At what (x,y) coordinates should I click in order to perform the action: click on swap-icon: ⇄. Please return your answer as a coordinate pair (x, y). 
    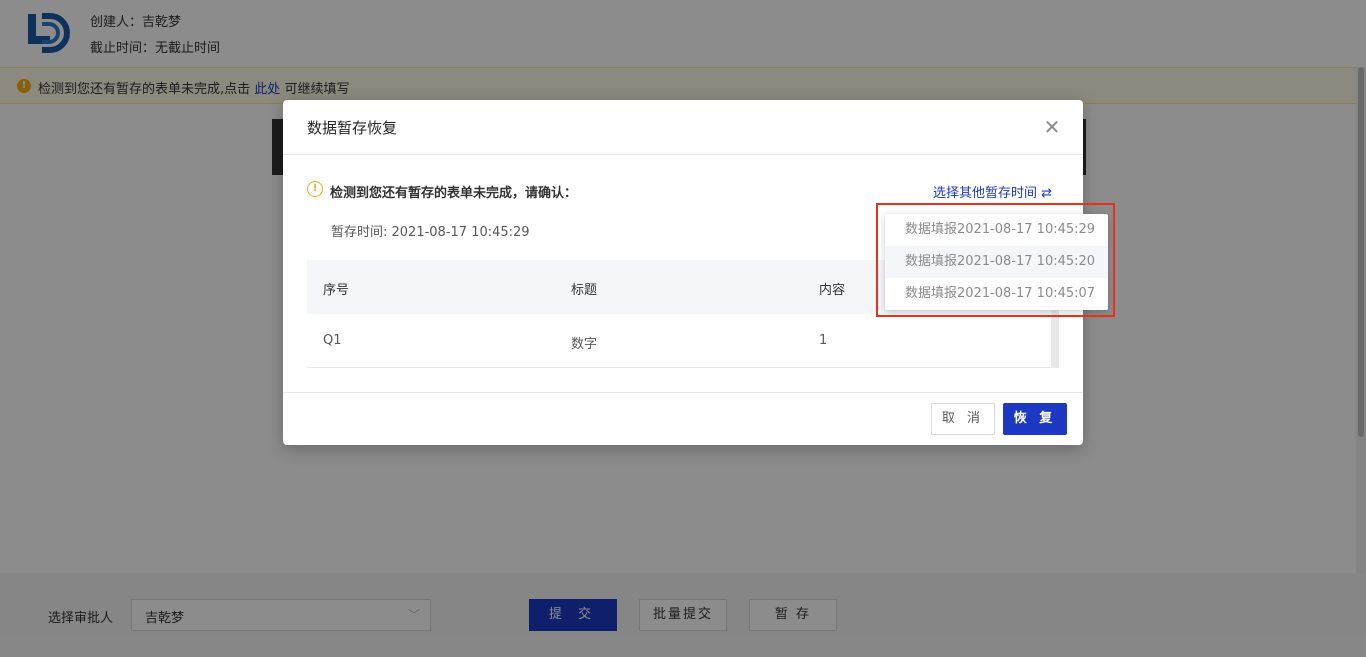
    Looking at the image, I should click on (1047, 193).